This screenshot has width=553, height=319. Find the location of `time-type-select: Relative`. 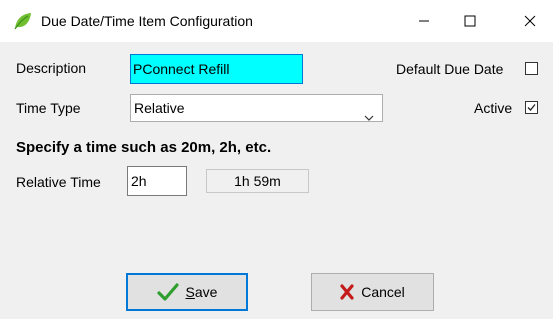

time-type-select: Relative is located at coordinates (256, 108).